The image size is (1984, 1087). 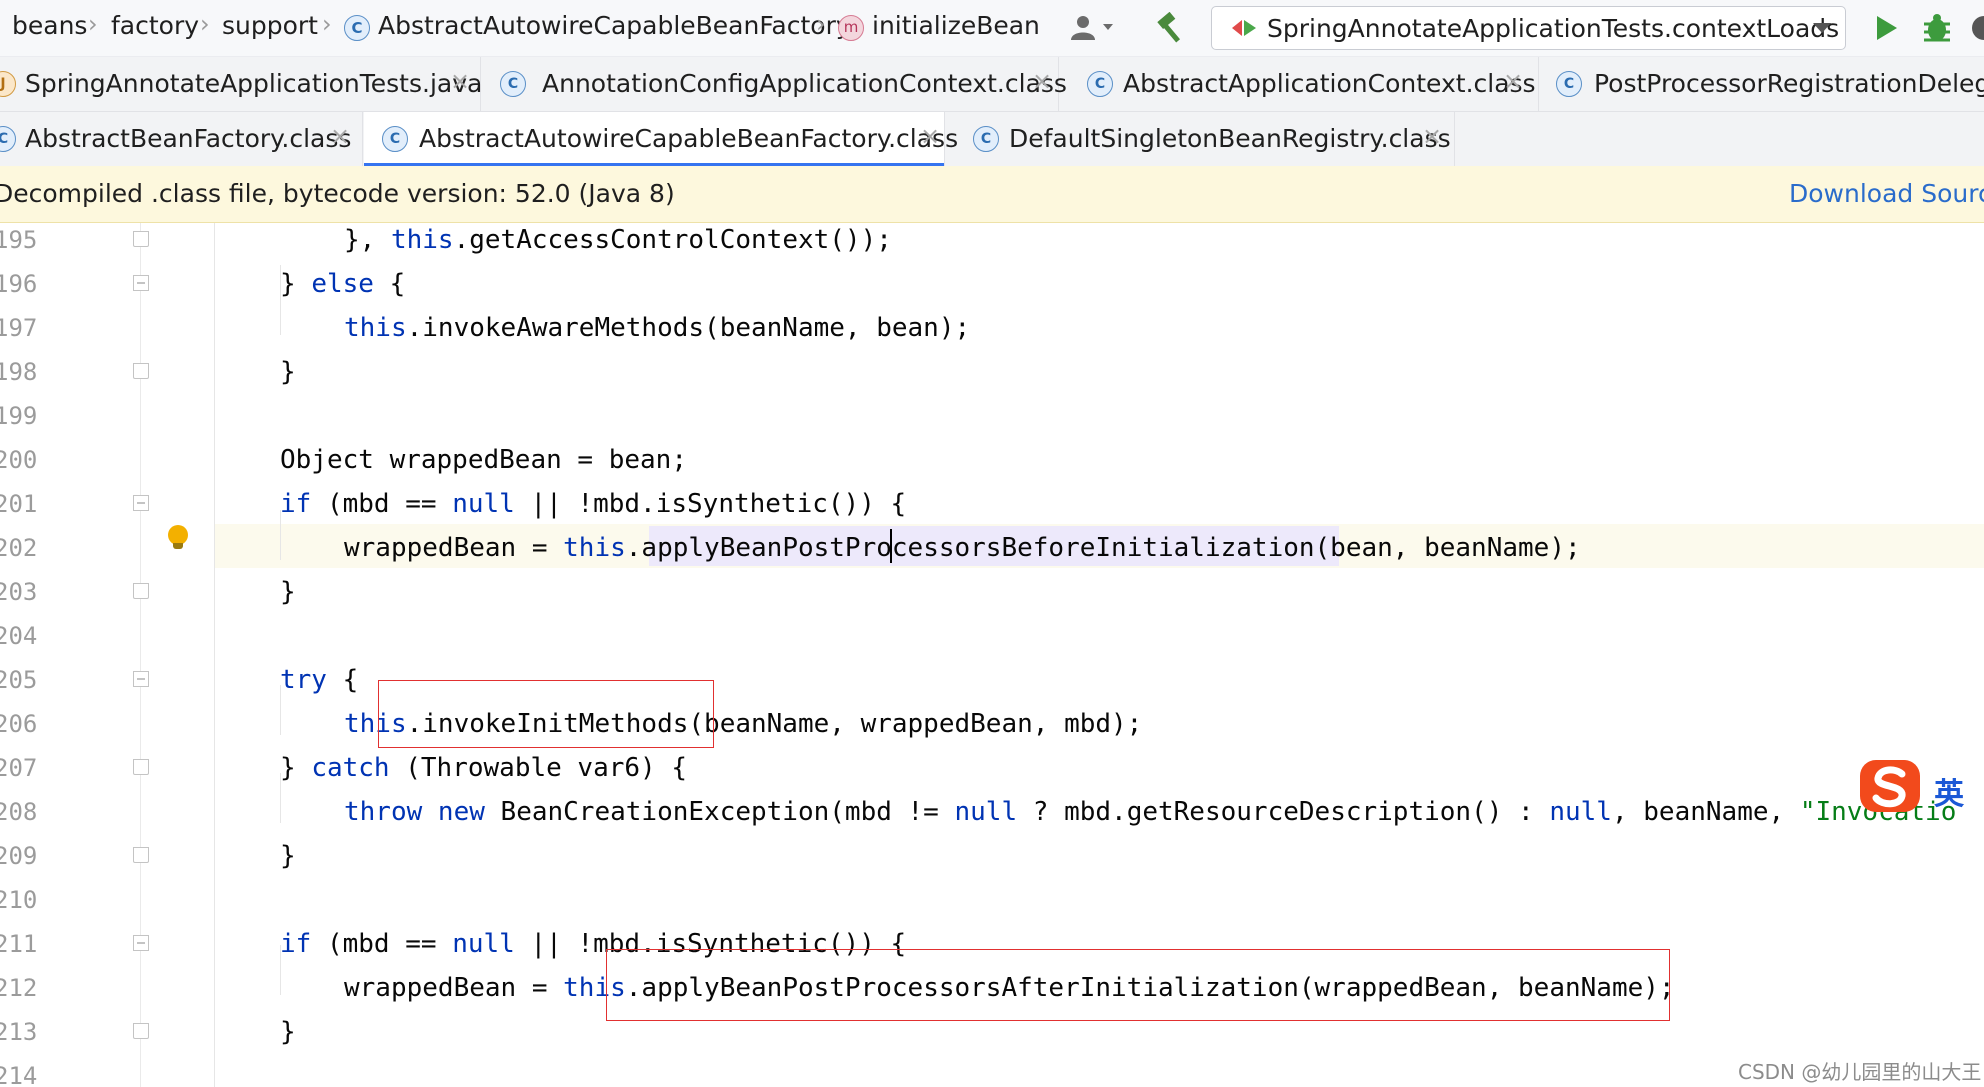 What do you see at coordinates (288, 1032) in the screenshot?
I see `code-line-213: }` at bounding box center [288, 1032].